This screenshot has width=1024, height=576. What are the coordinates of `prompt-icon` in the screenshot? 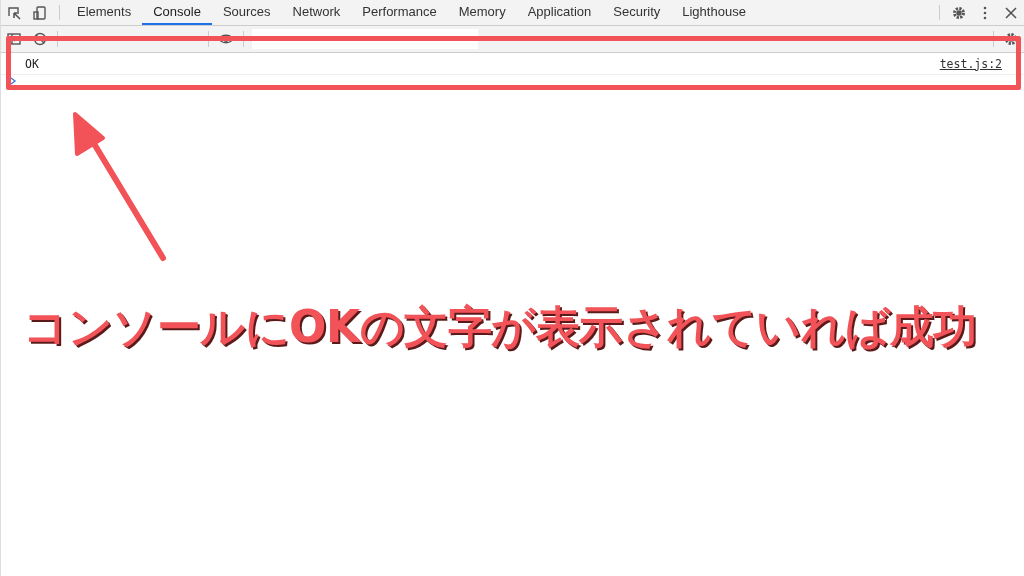 It's located at (13, 81).